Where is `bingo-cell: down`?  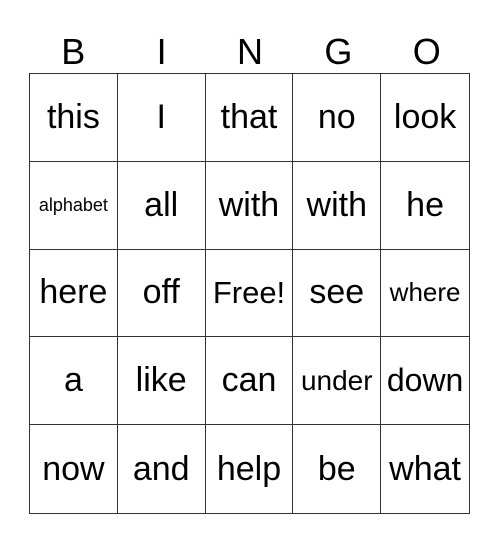
bingo-cell: down is located at coordinates (425, 381).